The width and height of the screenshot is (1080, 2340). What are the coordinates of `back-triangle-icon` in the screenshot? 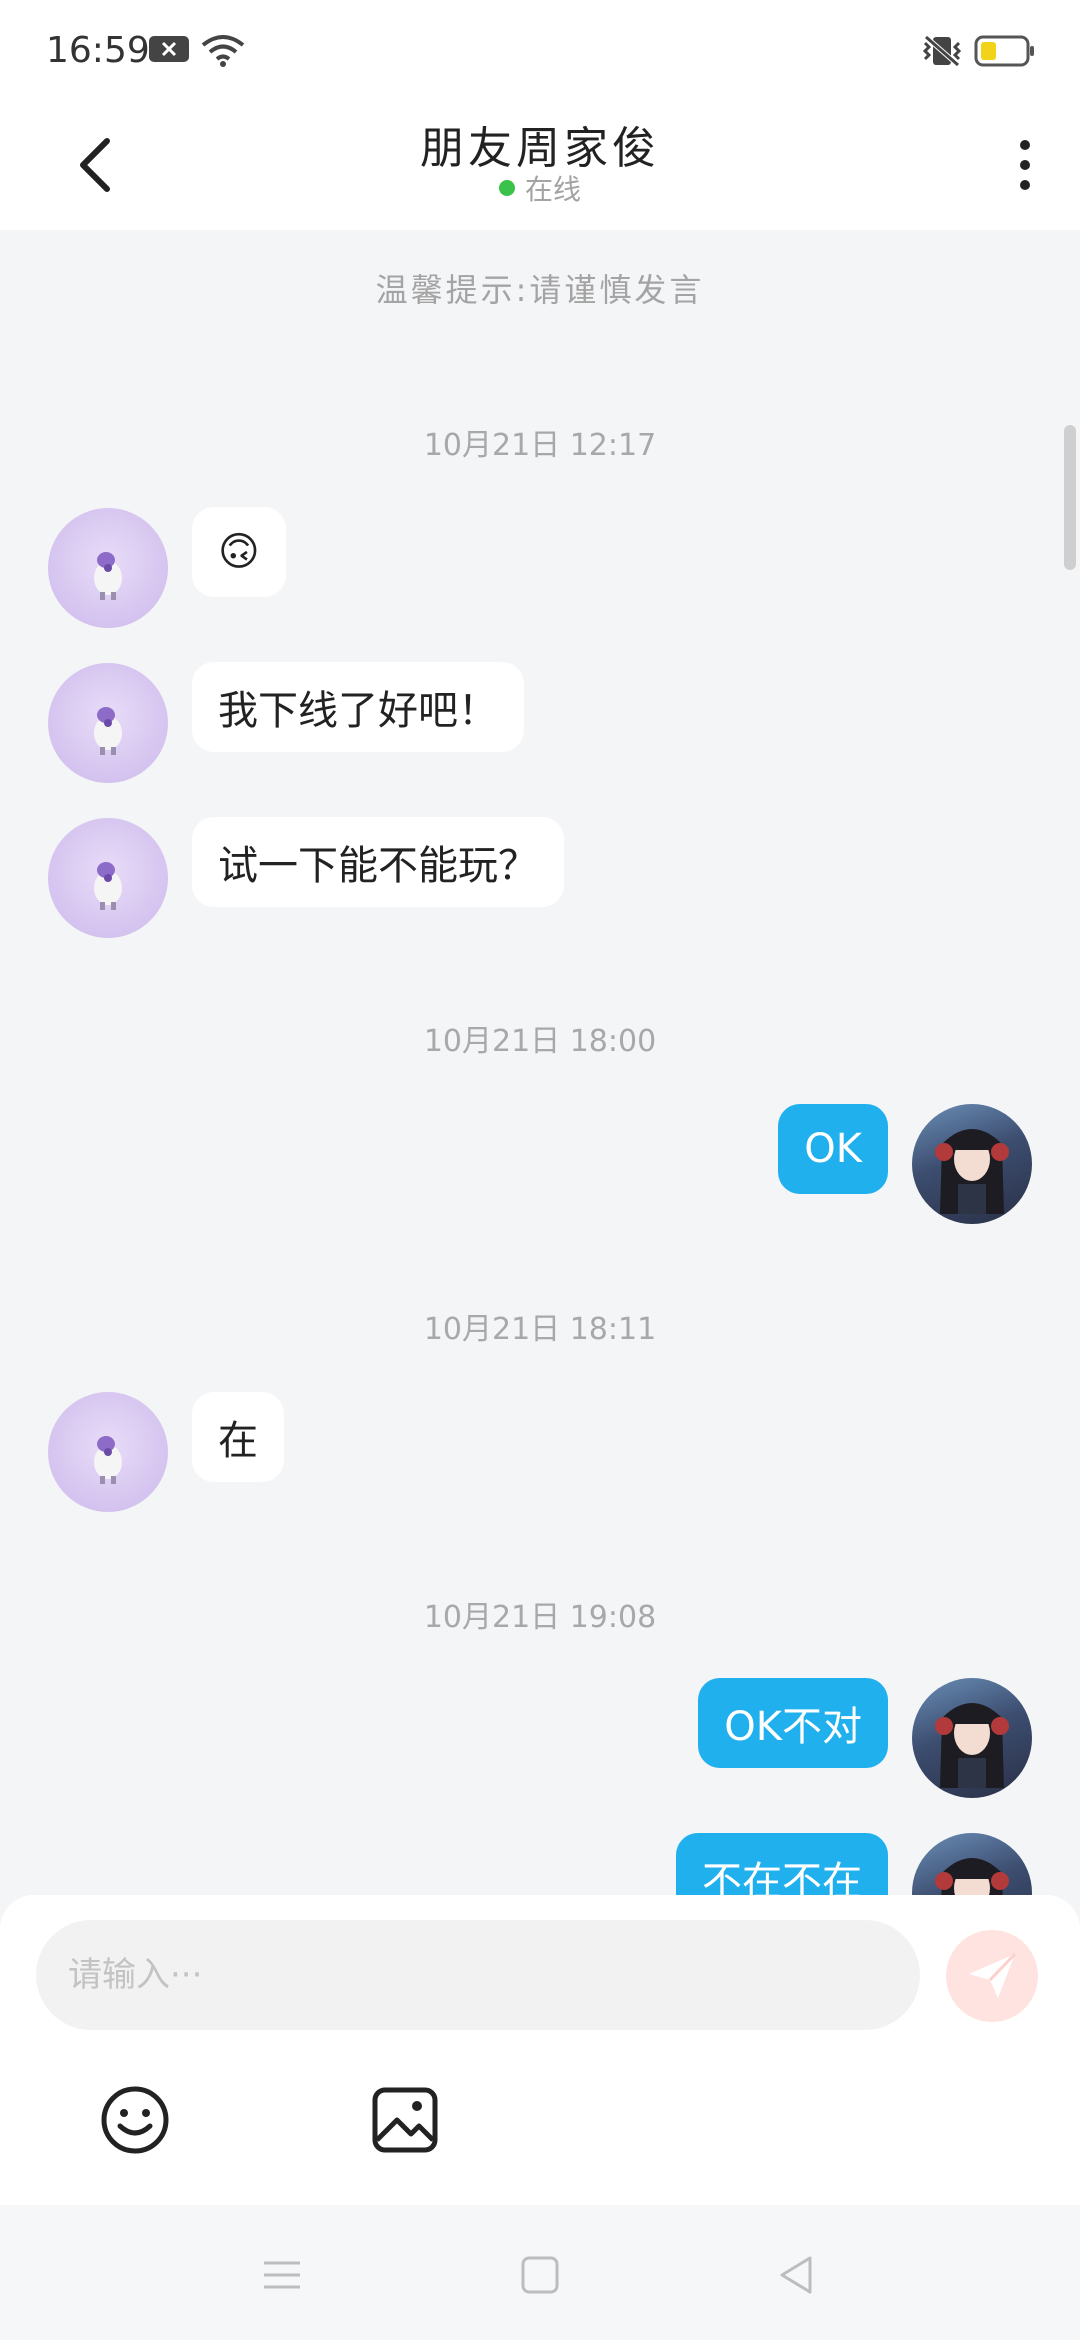 It's located at (796, 2275).